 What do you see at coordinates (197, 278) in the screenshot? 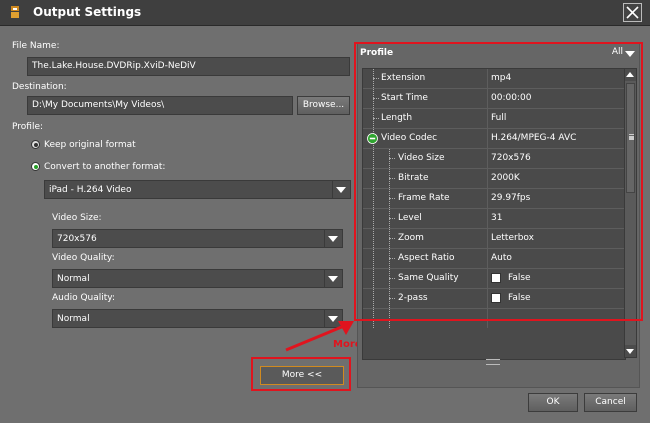
I see `video-quality-select: Normal` at bounding box center [197, 278].